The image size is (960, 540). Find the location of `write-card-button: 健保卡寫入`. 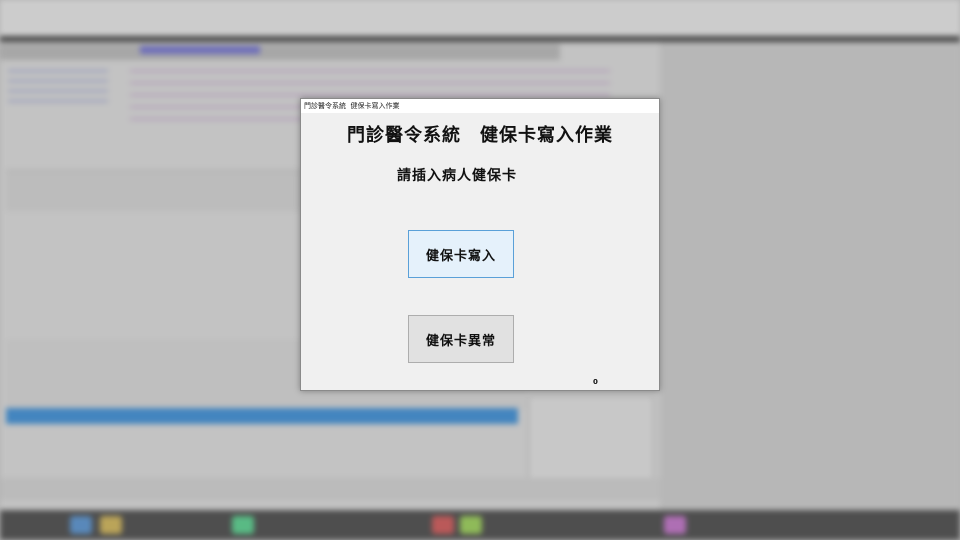

write-card-button: 健保卡寫入 is located at coordinates (461, 254).